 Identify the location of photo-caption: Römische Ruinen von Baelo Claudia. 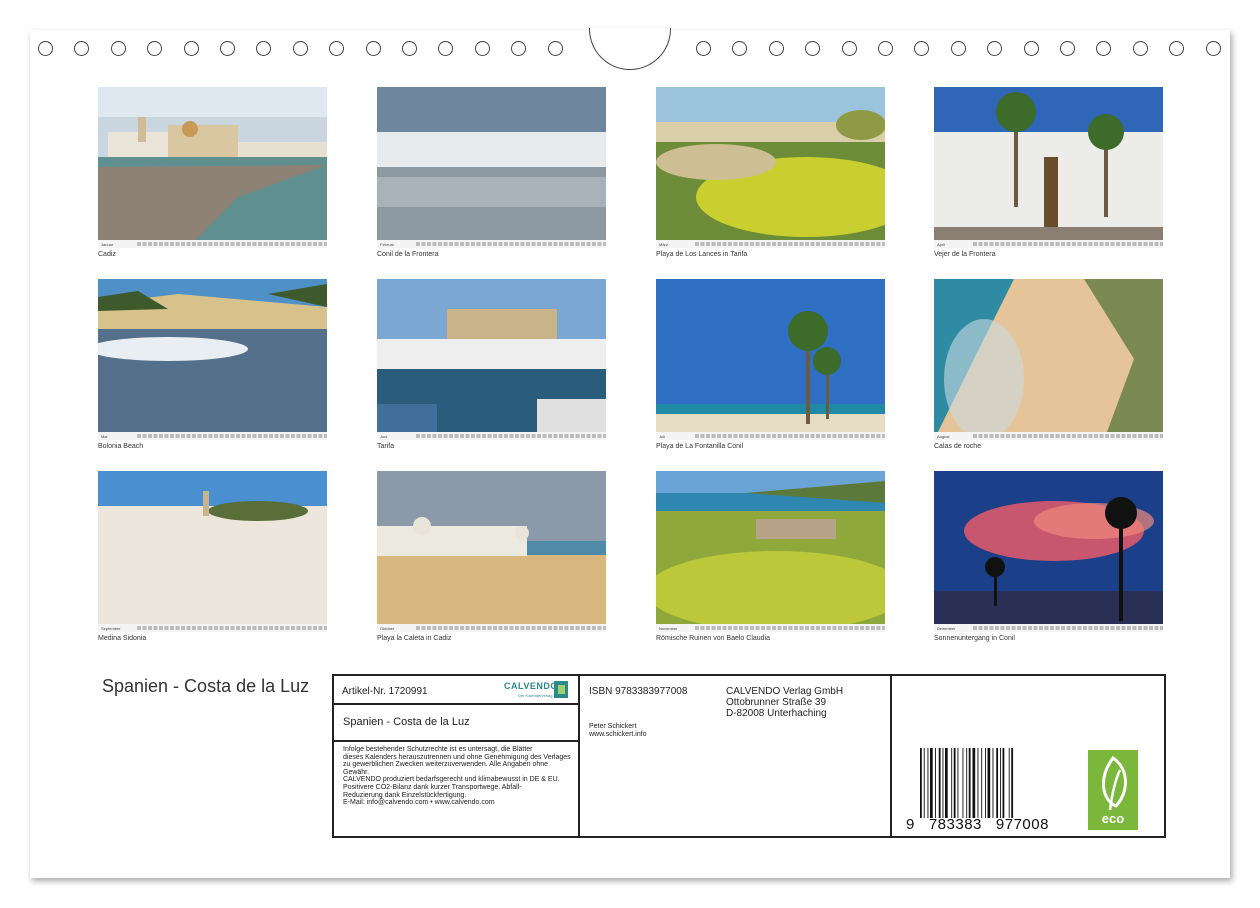
(713, 638).